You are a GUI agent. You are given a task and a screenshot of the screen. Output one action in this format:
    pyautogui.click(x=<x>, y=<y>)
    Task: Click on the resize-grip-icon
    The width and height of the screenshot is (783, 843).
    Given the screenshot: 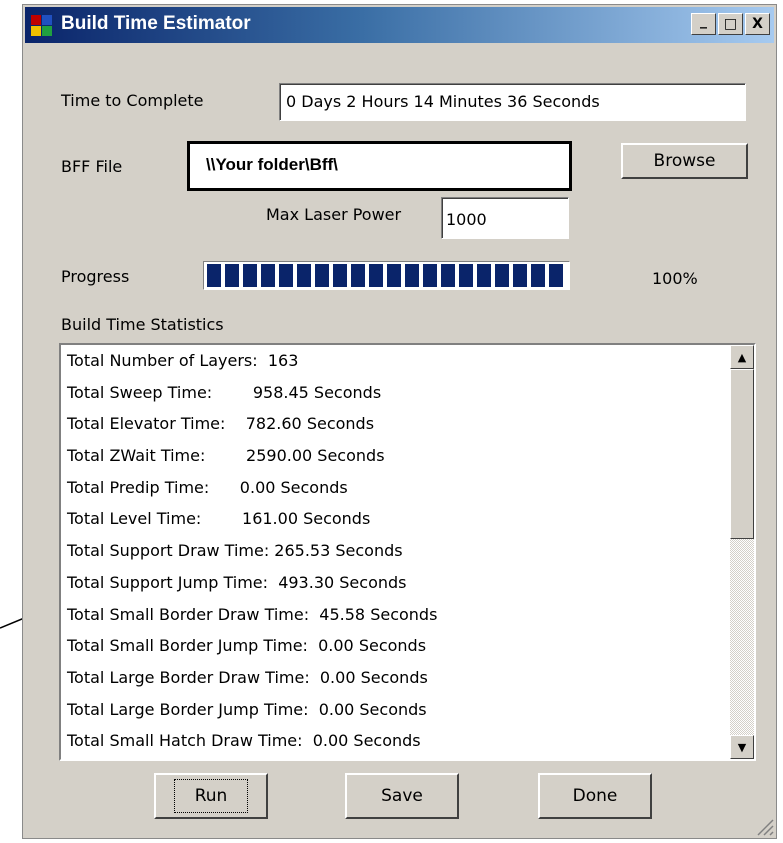 What is the action you would take?
    pyautogui.click(x=764, y=826)
    